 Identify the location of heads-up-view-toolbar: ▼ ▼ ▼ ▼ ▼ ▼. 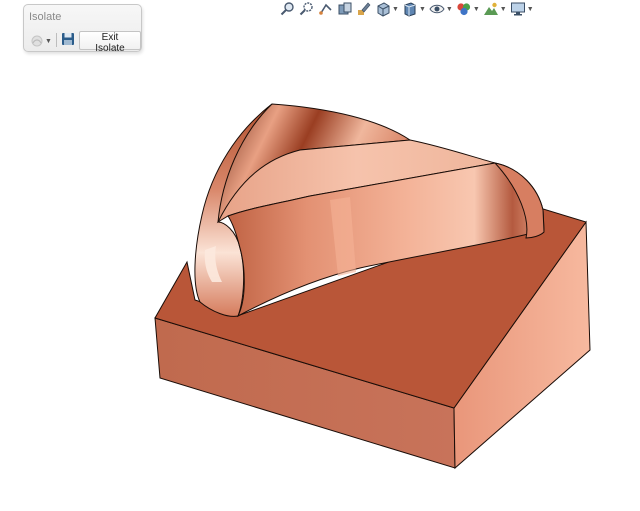
(408, 9).